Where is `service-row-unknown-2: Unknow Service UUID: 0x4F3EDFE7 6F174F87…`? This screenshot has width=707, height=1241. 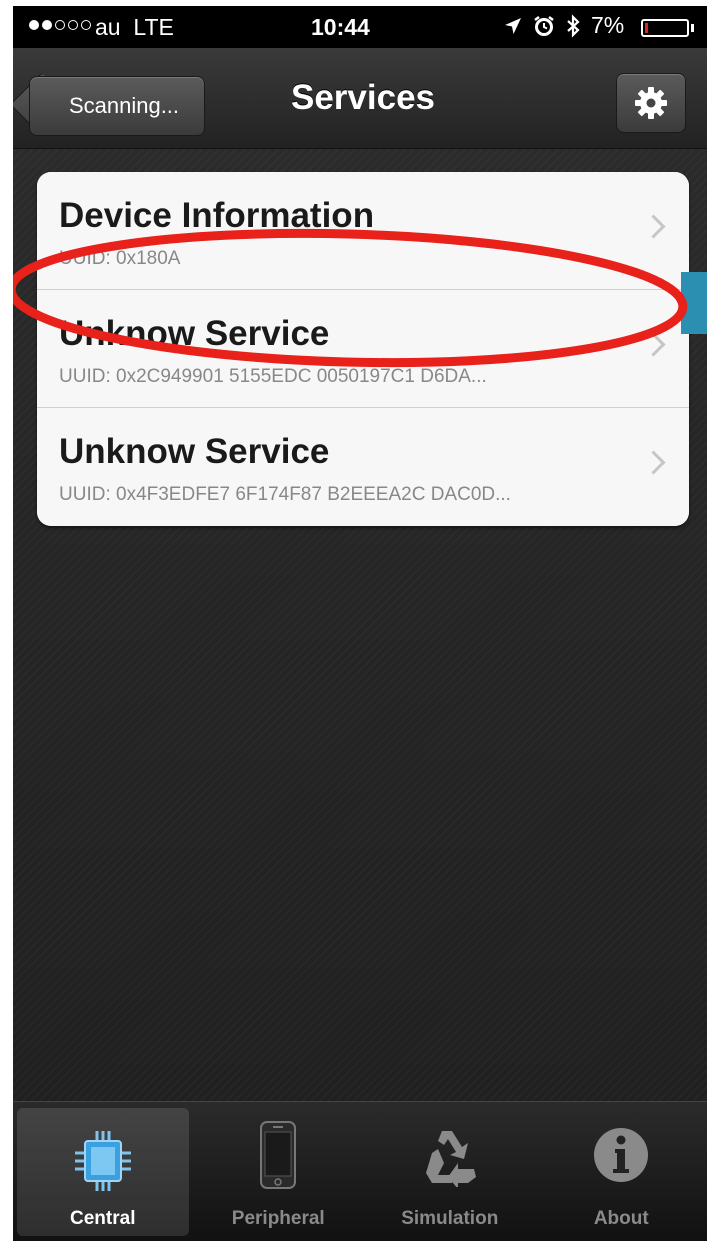 service-row-unknown-2: Unknow Service UUID: 0x4F3EDFE7 6F174F87… is located at coordinates (363, 467).